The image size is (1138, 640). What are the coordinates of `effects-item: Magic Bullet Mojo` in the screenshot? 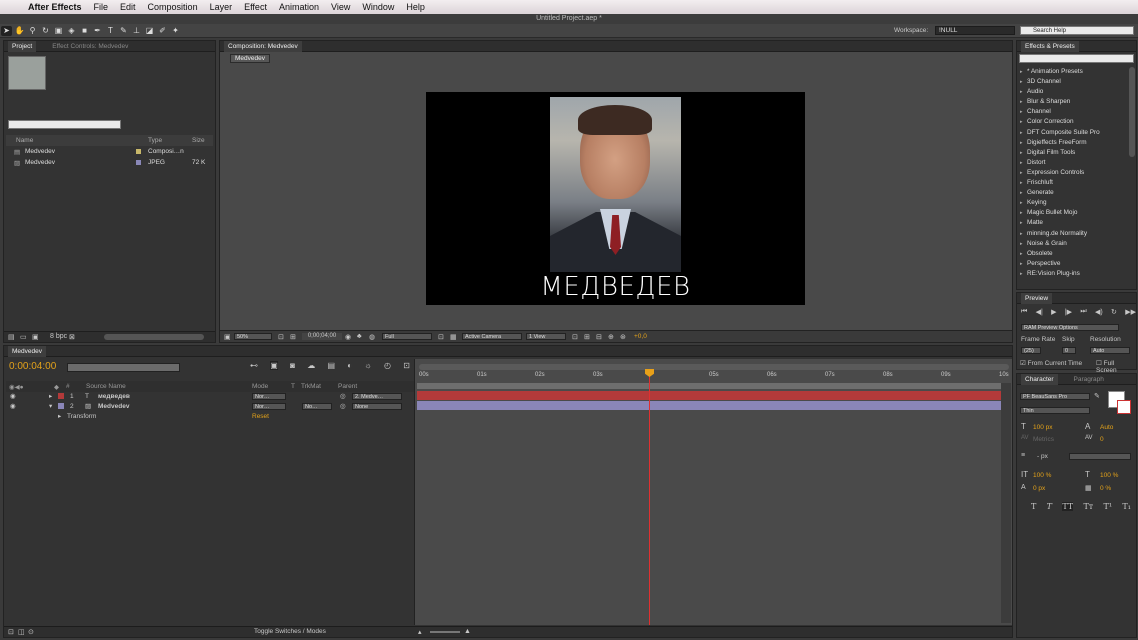 It's located at (1073, 213).